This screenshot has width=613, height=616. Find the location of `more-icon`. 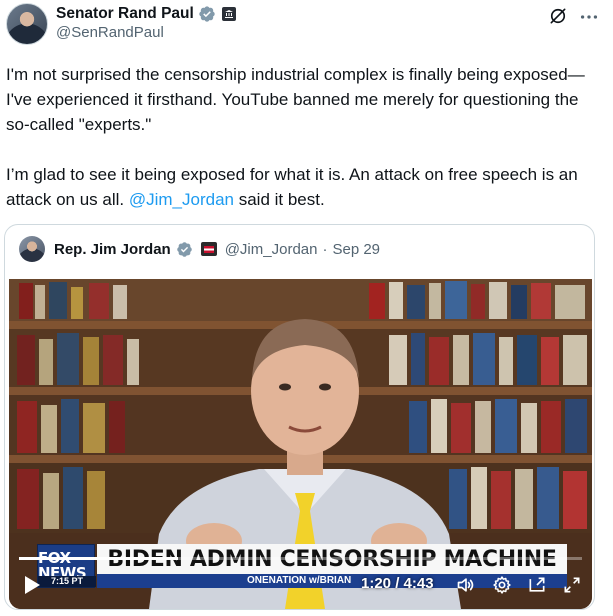

more-icon is located at coordinates (589, 17).